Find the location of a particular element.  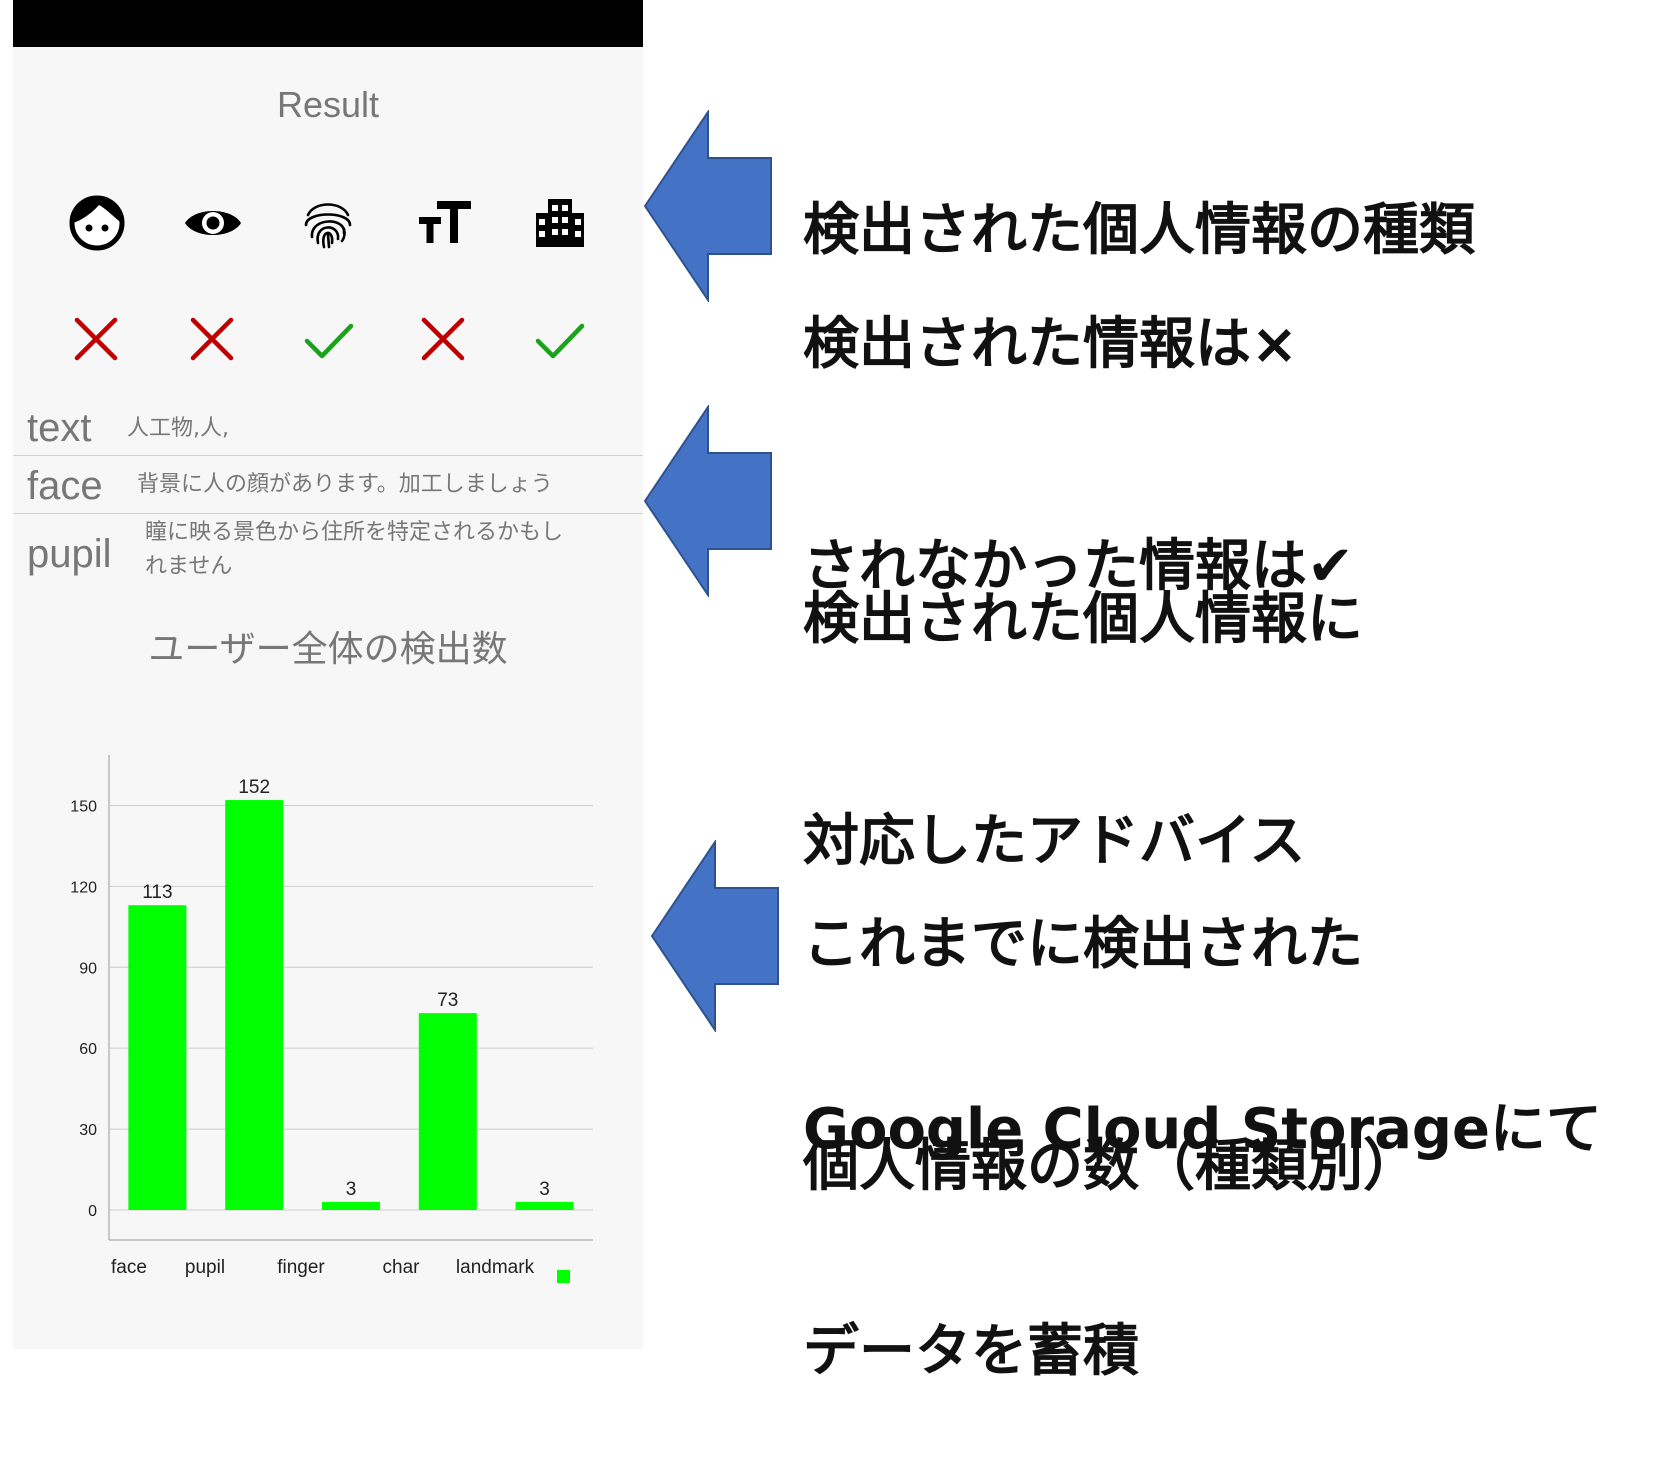

screen-title: Result is located at coordinates (328, 104).